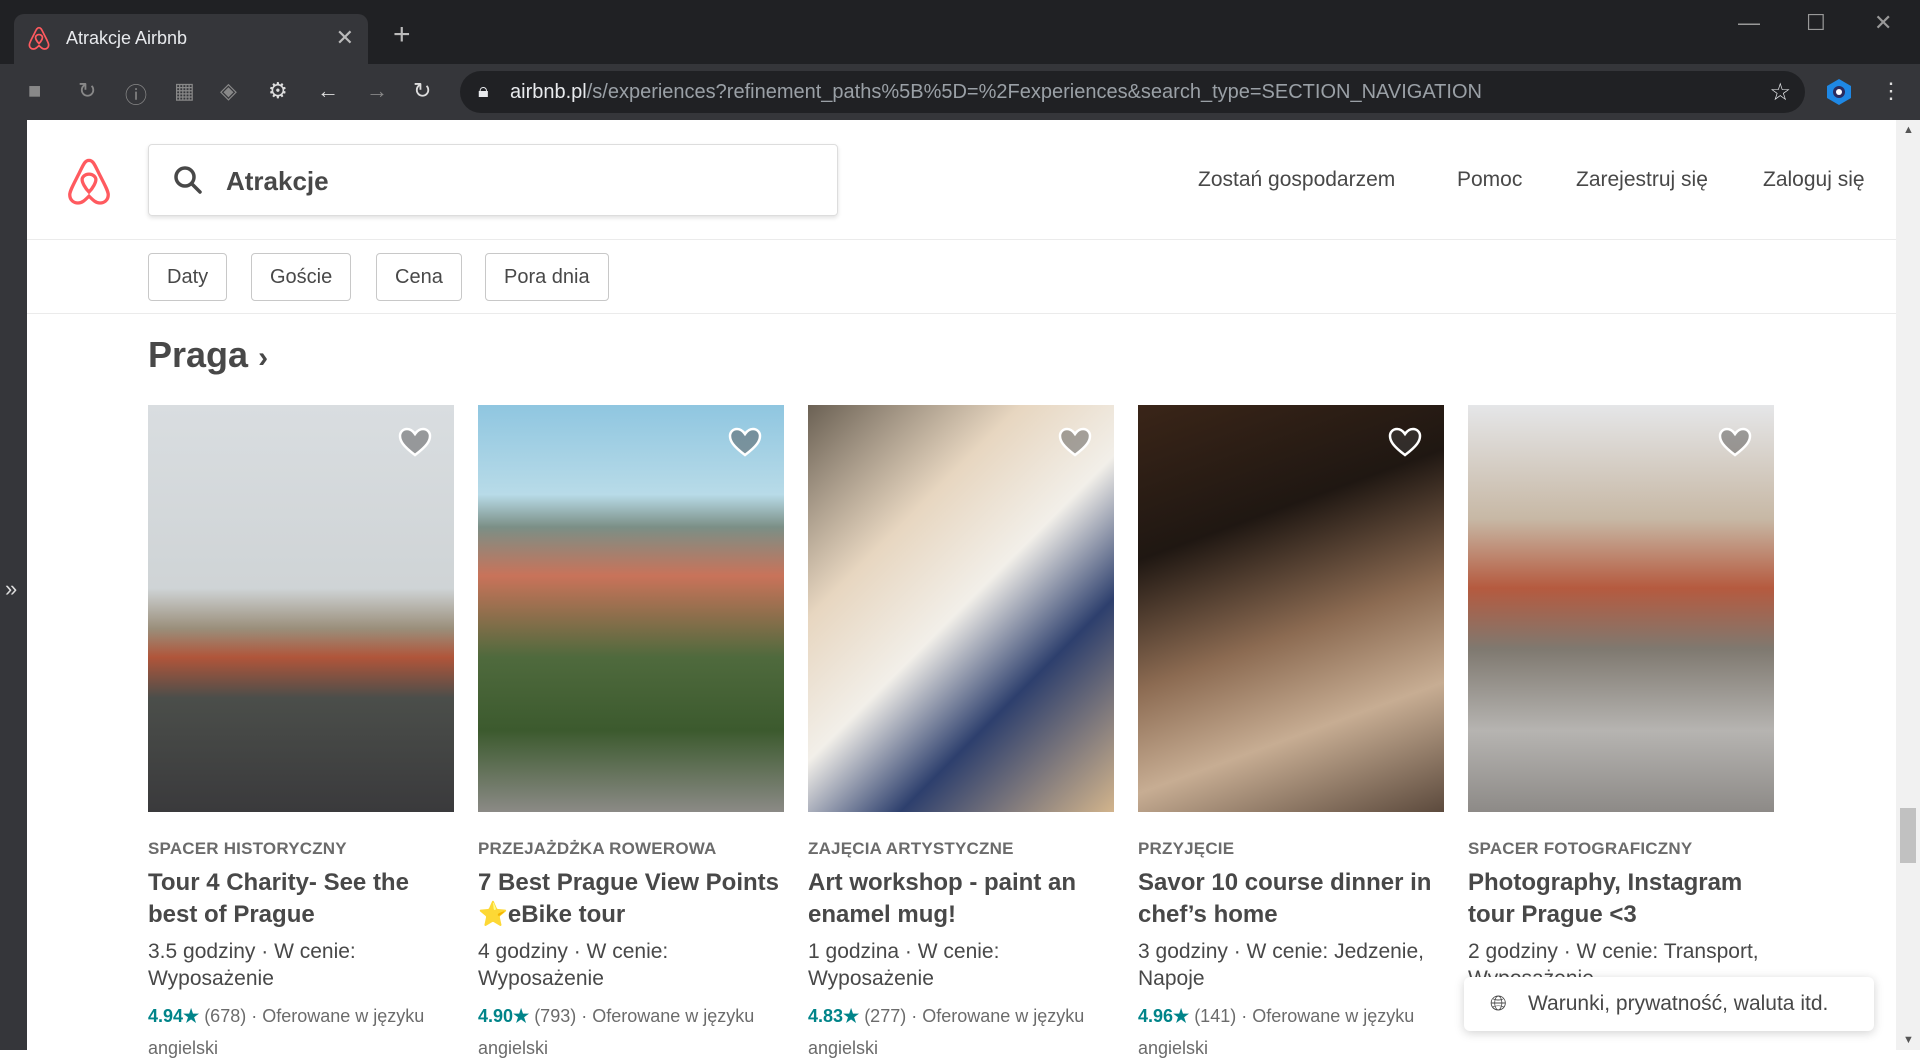  I want to click on tab-bar: Atrakcje Airbnb ✕ + — ☐ ✕, so click(960, 32).